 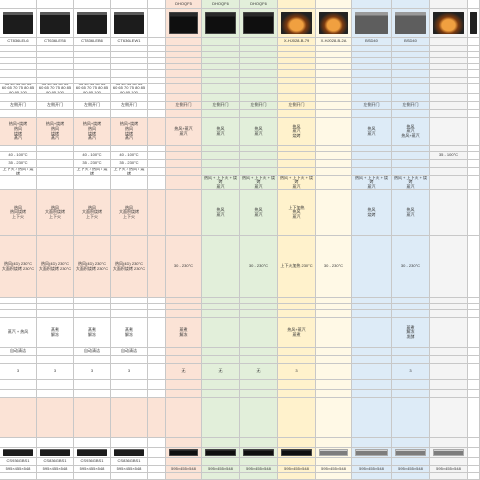 I want to click on table-cell: 热风+蒸汽 蒸煮, so click(x=297, y=333).